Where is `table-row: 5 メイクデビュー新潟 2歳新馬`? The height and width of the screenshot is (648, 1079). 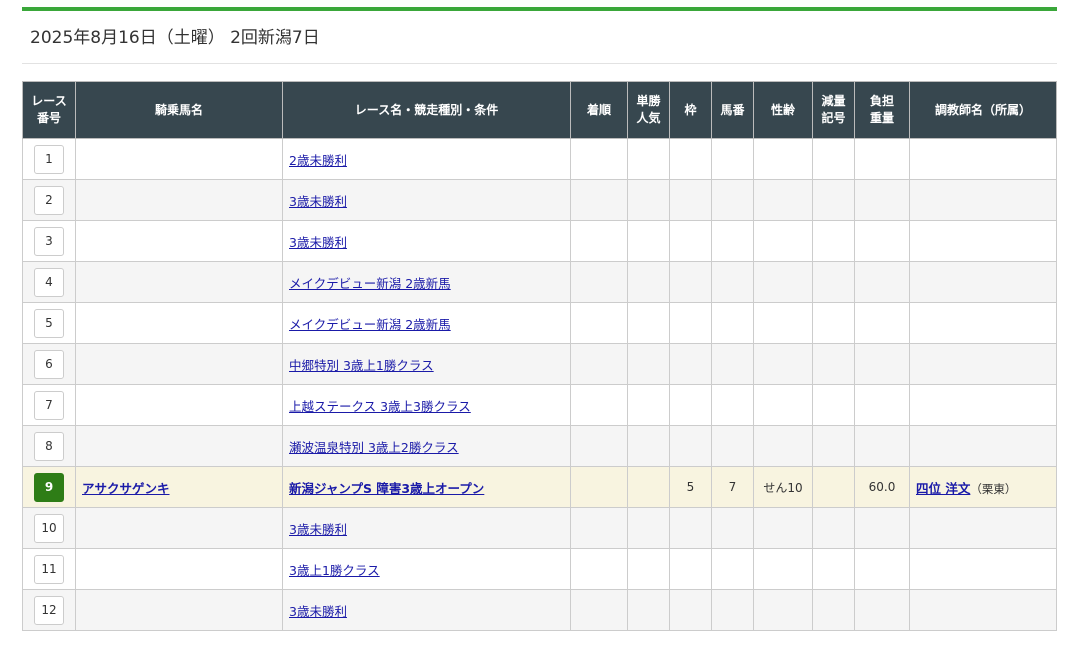 table-row: 5 メイクデビュー新潟 2歳新馬 is located at coordinates (539, 323).